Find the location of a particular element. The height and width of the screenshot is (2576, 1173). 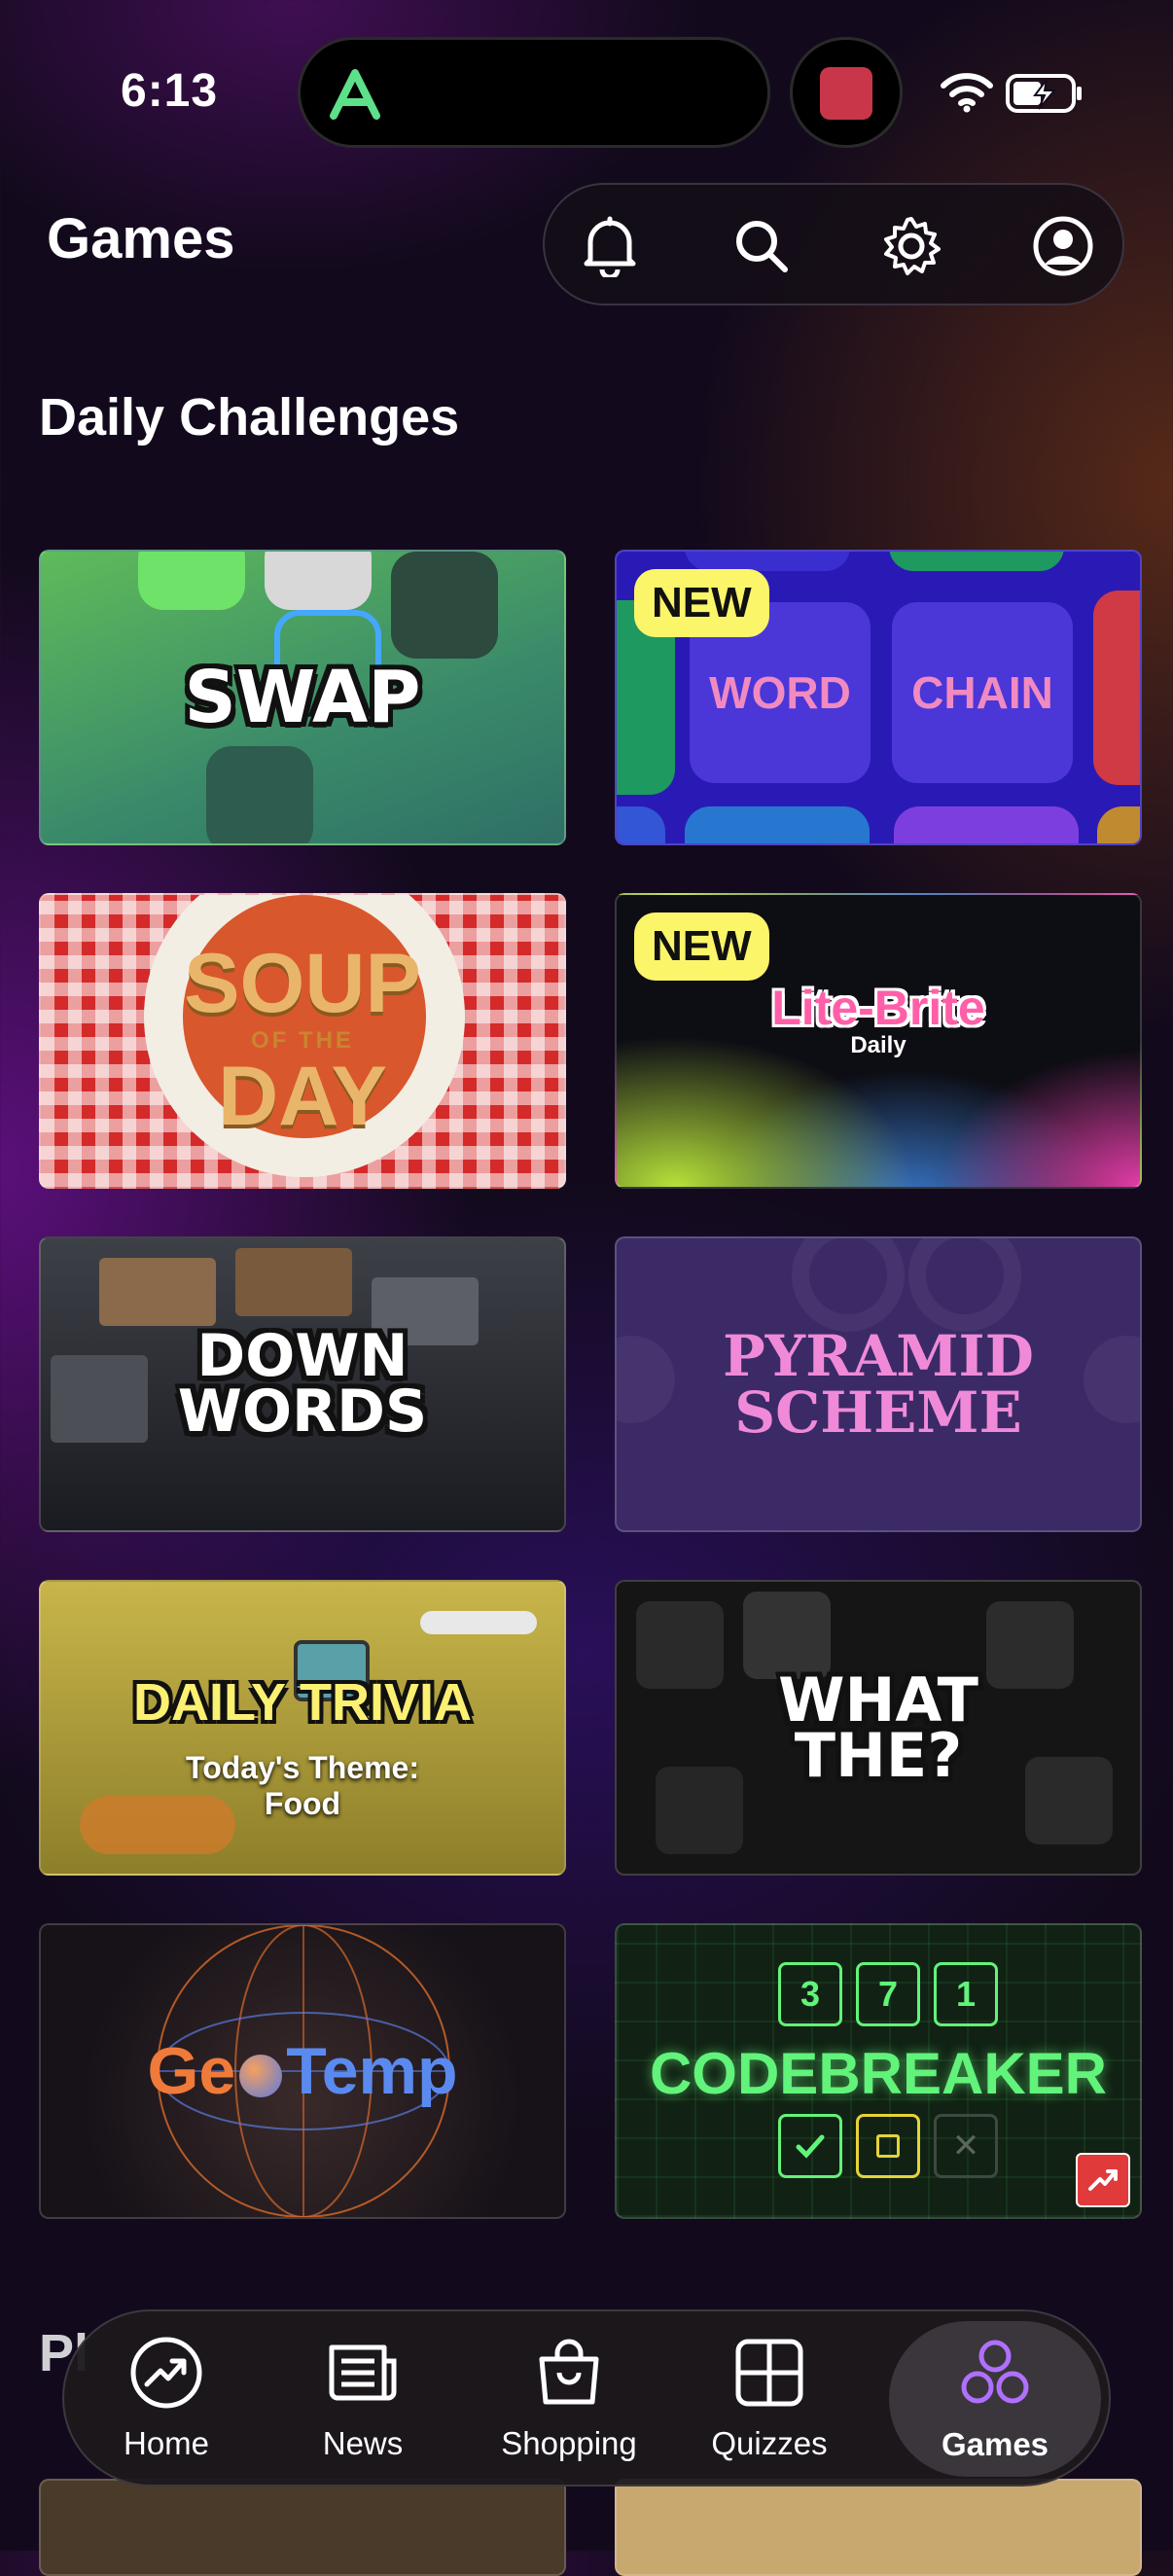

chain-tile: CHAIN is located at coordinates (982, 692).